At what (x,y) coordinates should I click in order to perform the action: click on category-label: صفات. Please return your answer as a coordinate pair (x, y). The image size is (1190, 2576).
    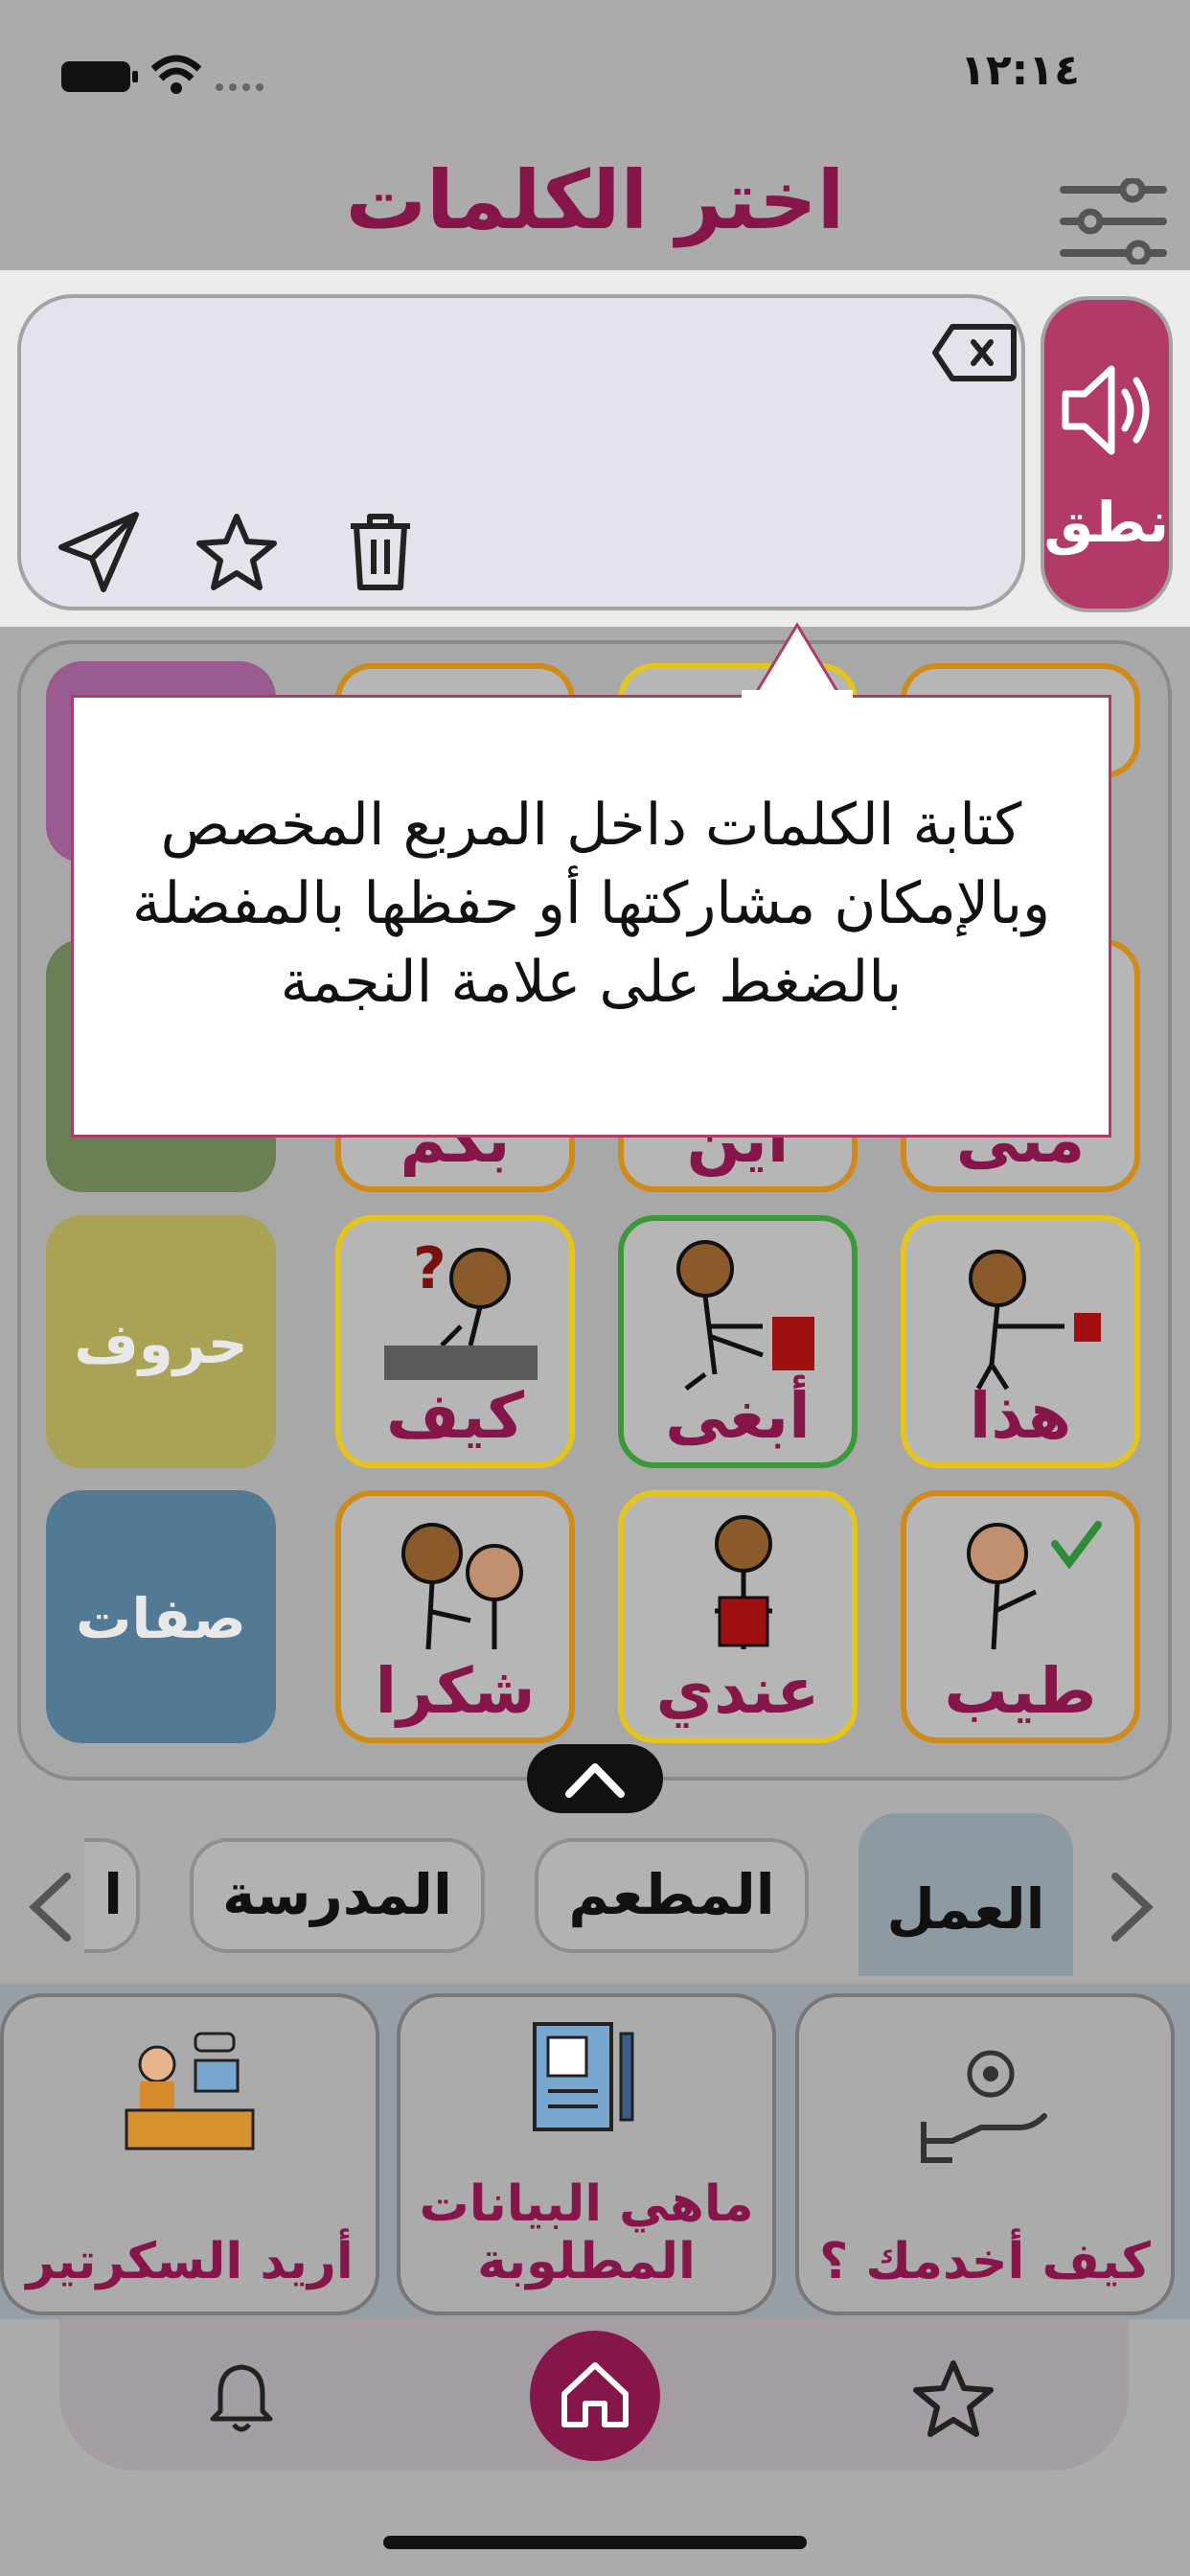
    Looking at the image, I should click on (161, 1618).